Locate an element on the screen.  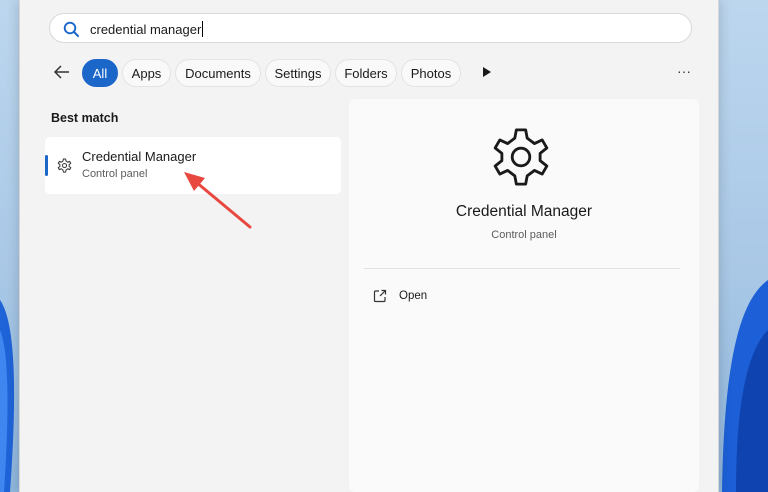
annotation-arrow is located at coordinates (218, 200).